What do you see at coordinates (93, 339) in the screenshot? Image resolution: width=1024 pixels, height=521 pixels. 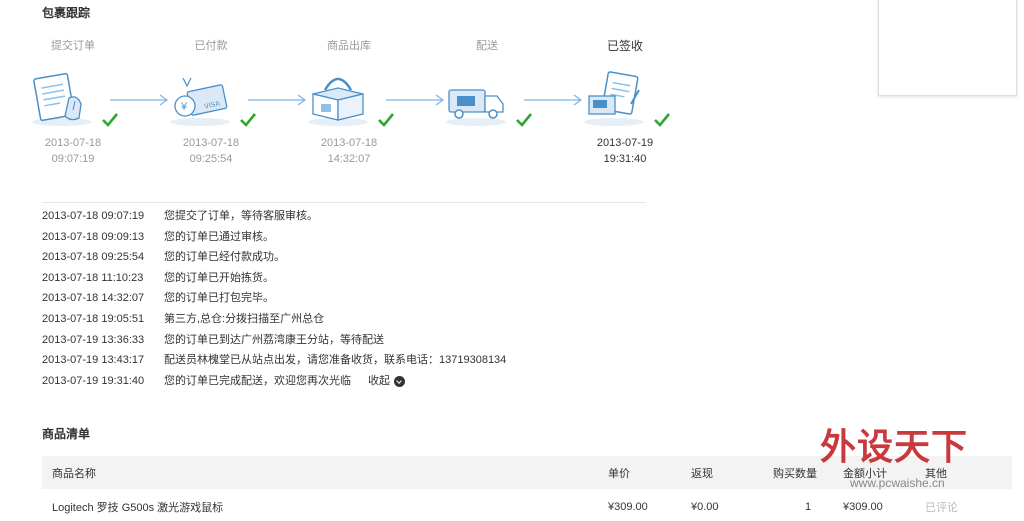 I see `log-time: 2013-07-19 13:36:33` at bounding box center [93, 339].